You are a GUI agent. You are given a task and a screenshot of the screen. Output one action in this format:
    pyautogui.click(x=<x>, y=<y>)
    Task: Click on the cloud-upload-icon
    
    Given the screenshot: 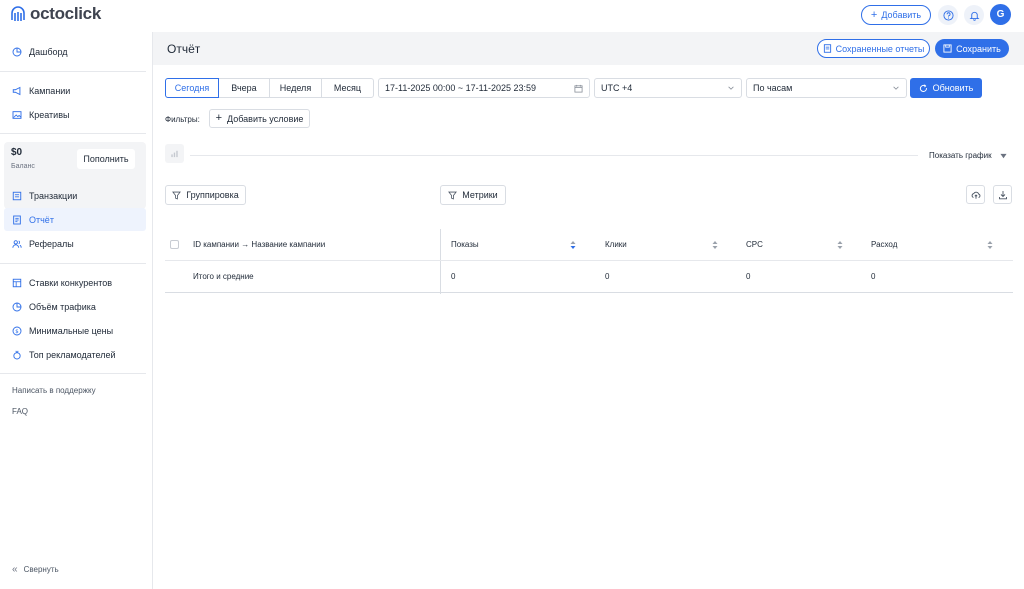 What is the action you would take?
    pyautogui.click(x=975, y=195)
    